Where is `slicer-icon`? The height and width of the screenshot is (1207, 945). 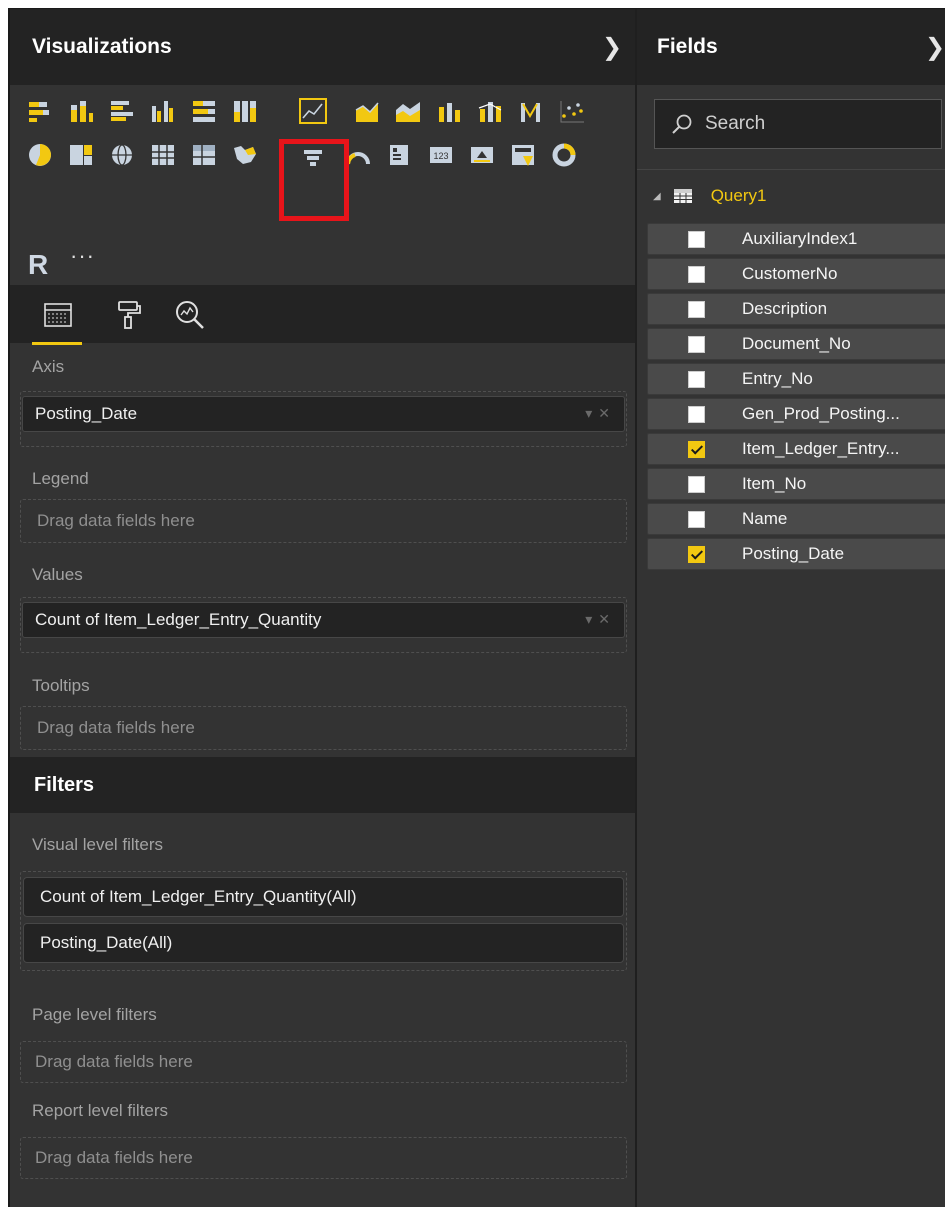 slicer-icon is located at coordinates (523, 155).